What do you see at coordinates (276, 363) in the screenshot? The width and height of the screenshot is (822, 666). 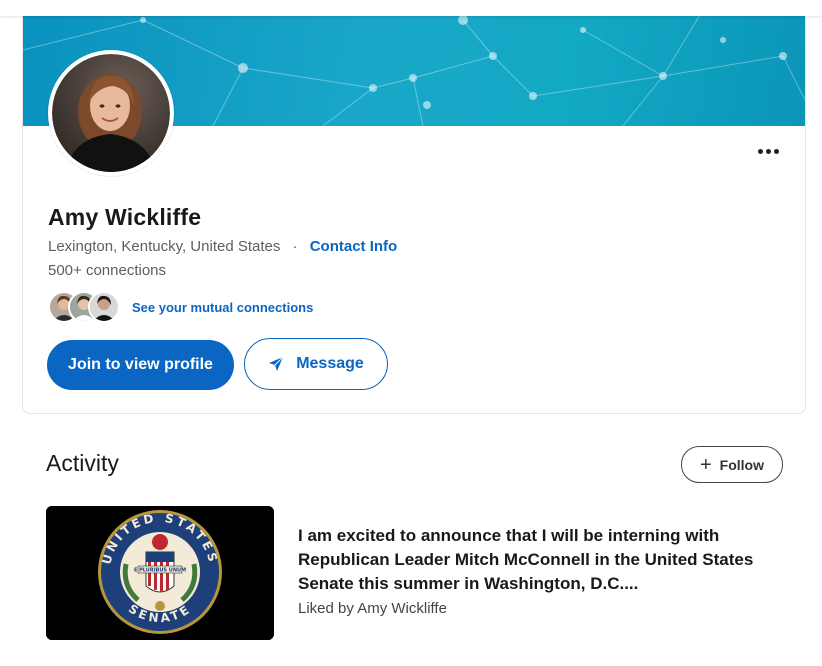 I see `send-icon` at bounding box center [276, 363].